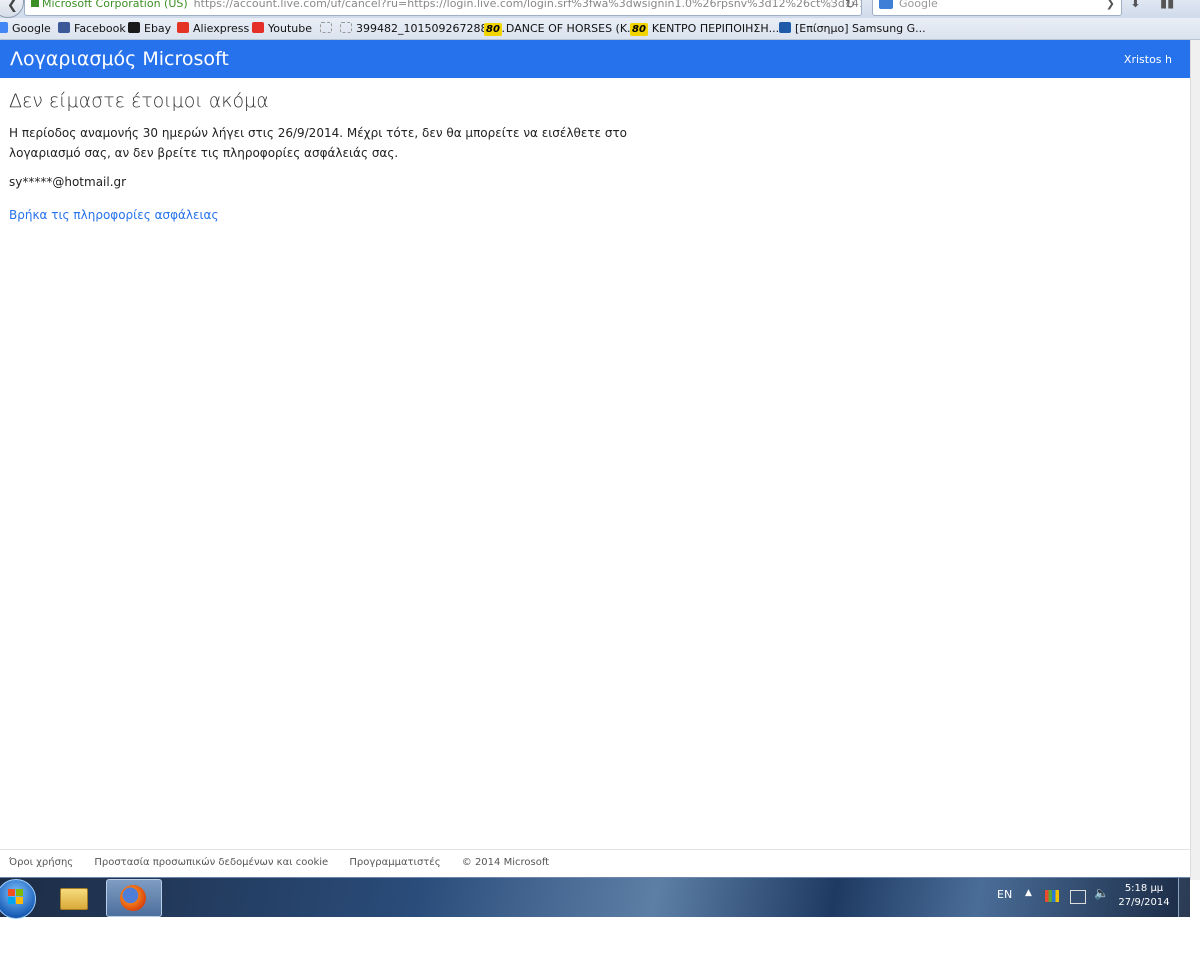  What do you see at coordinates (1101, 893) in the screenshot?
I see `volume-icon: 🔈` at bounding box center [1101, 893].